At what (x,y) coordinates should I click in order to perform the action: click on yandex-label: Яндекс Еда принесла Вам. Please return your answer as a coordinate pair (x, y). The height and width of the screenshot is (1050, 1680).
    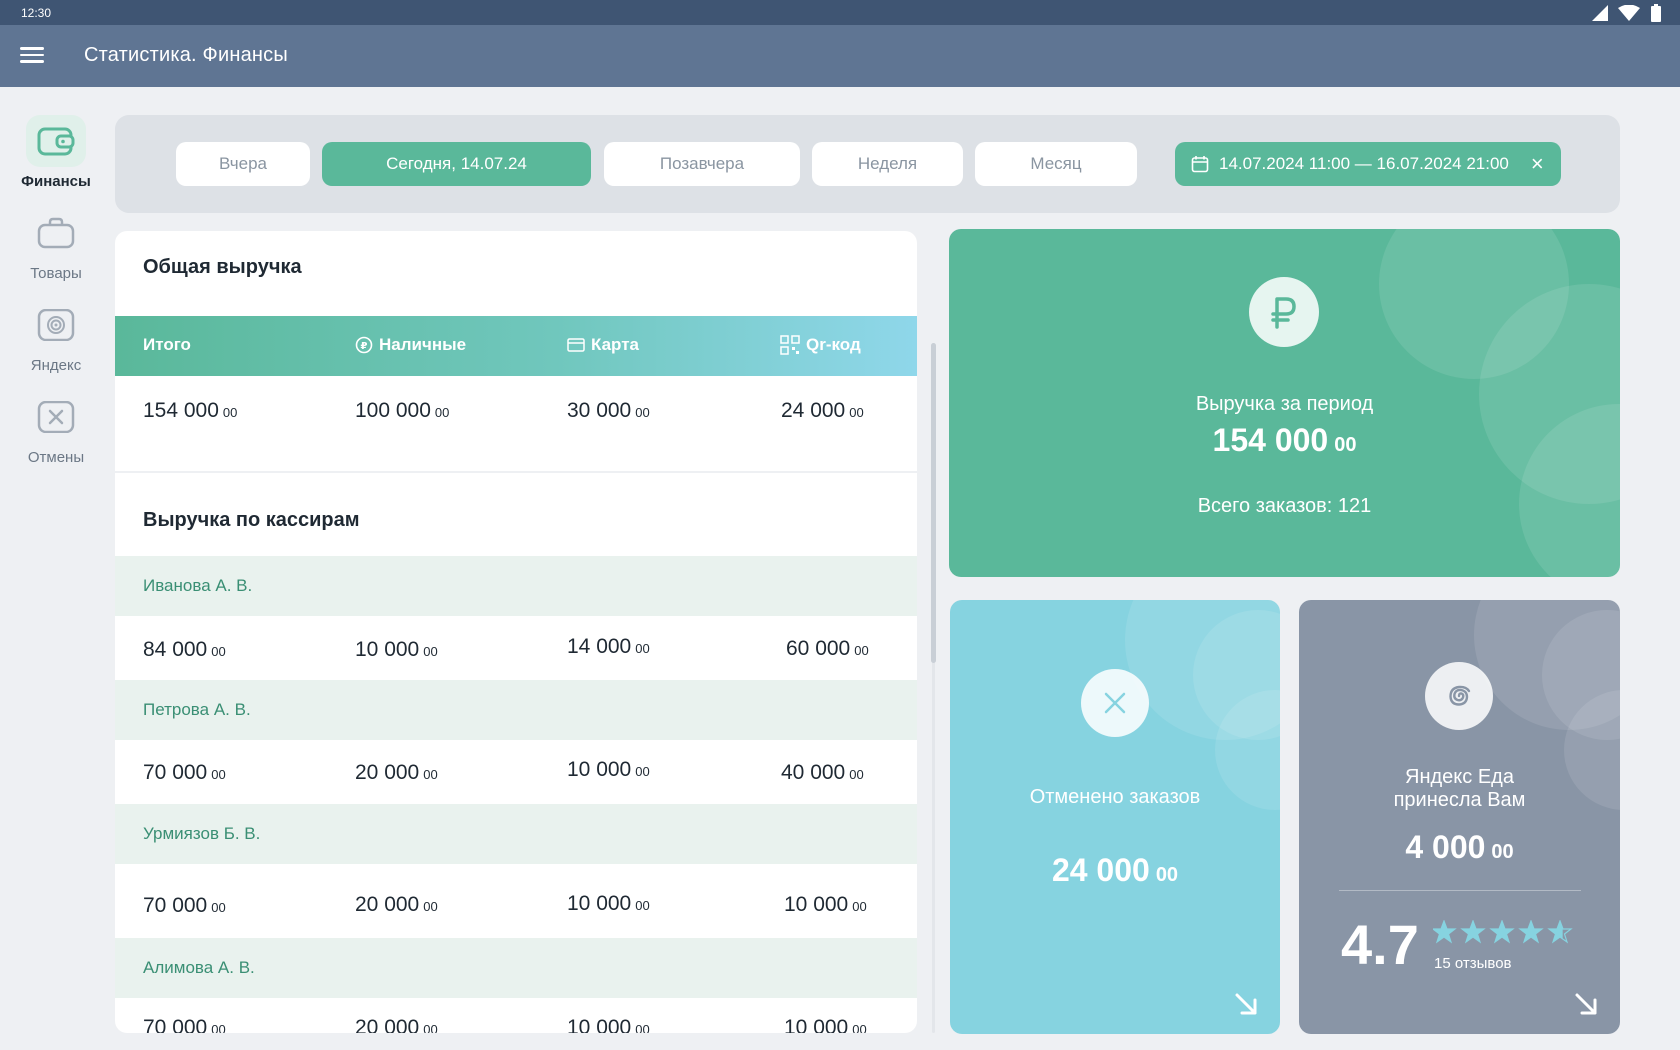
    Looking at the image, I should click on (1459, 789).